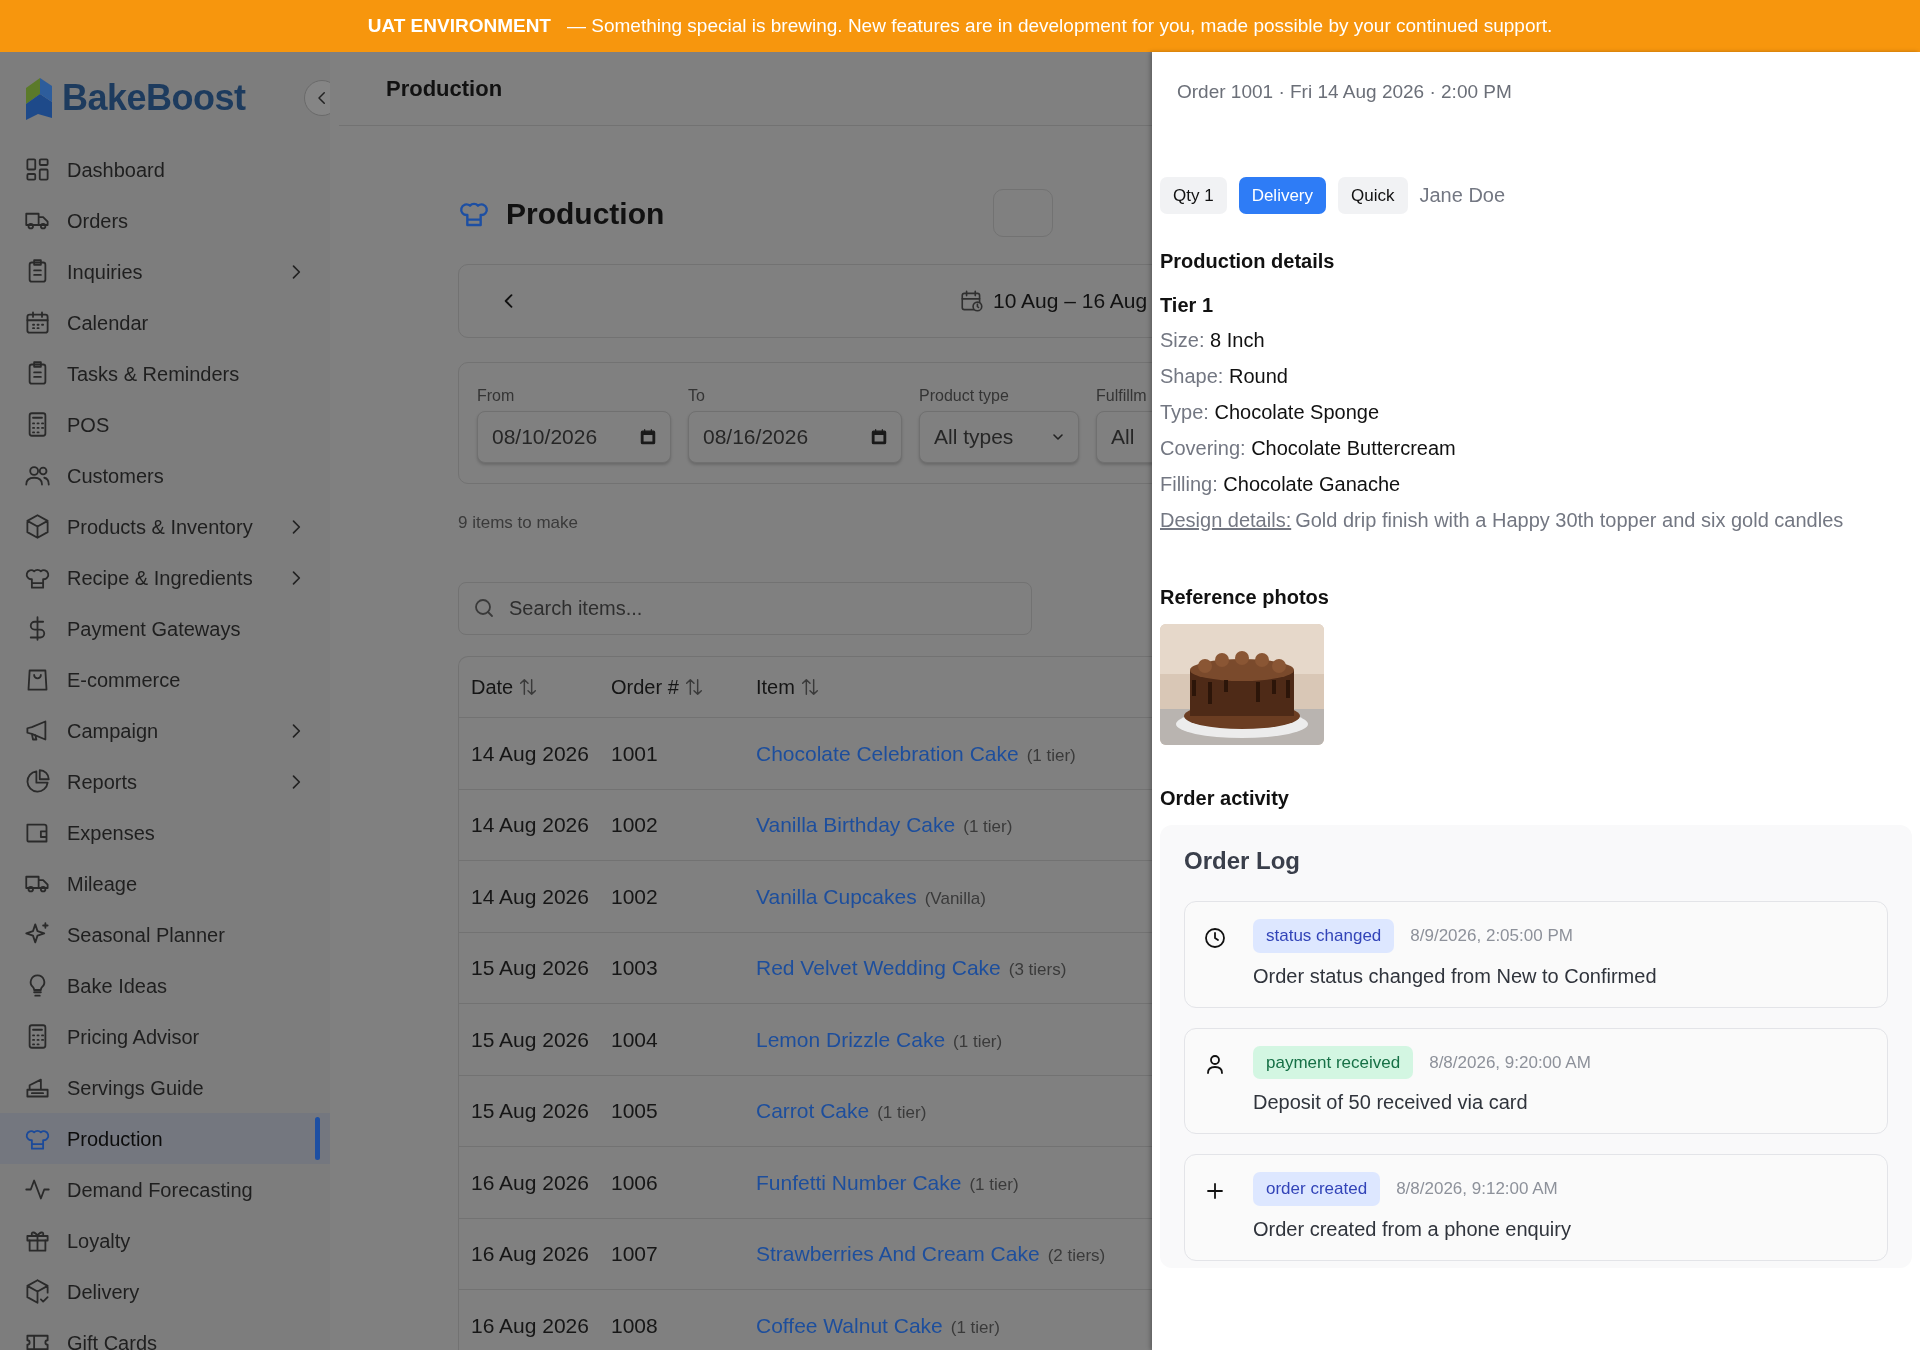 The width and height of the screenshot is (1920, 1350). What do you see at coordinates (165, 271) in the screenshot?
I see `sidebar-item: Inquiries` at bounding box center [165, 271].